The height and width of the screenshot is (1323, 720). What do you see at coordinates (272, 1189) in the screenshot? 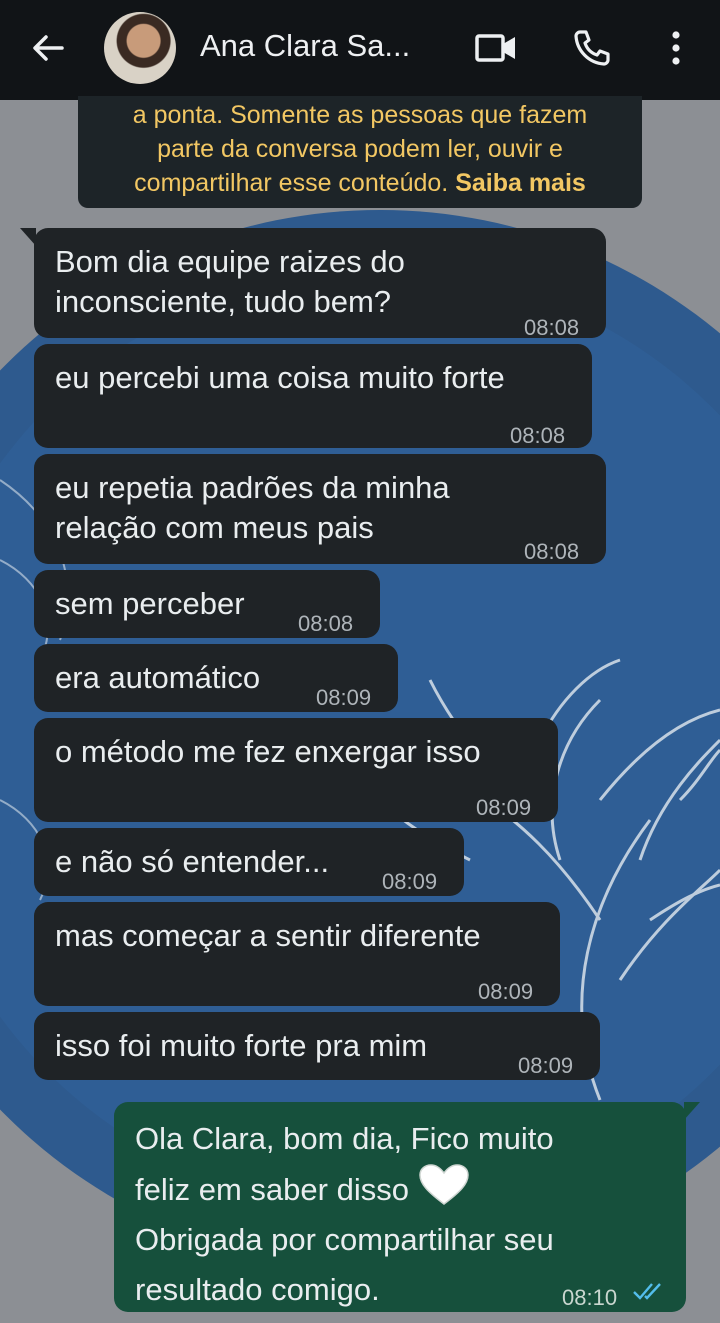
I see `message-line-text: feliz em saber disso` at bounding box center [272, 1189].